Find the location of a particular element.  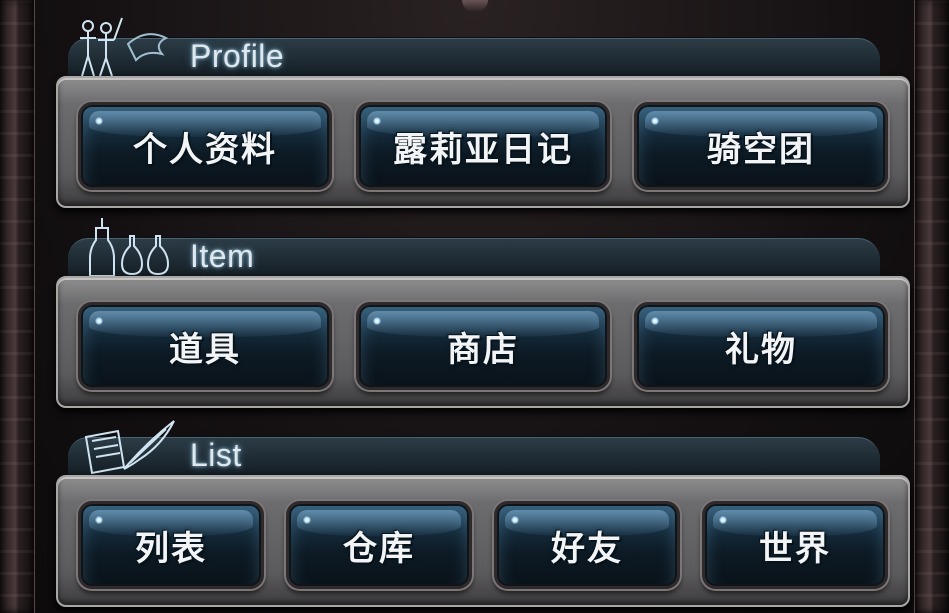

profile-title: Profile is located at coordinates (237, 56).